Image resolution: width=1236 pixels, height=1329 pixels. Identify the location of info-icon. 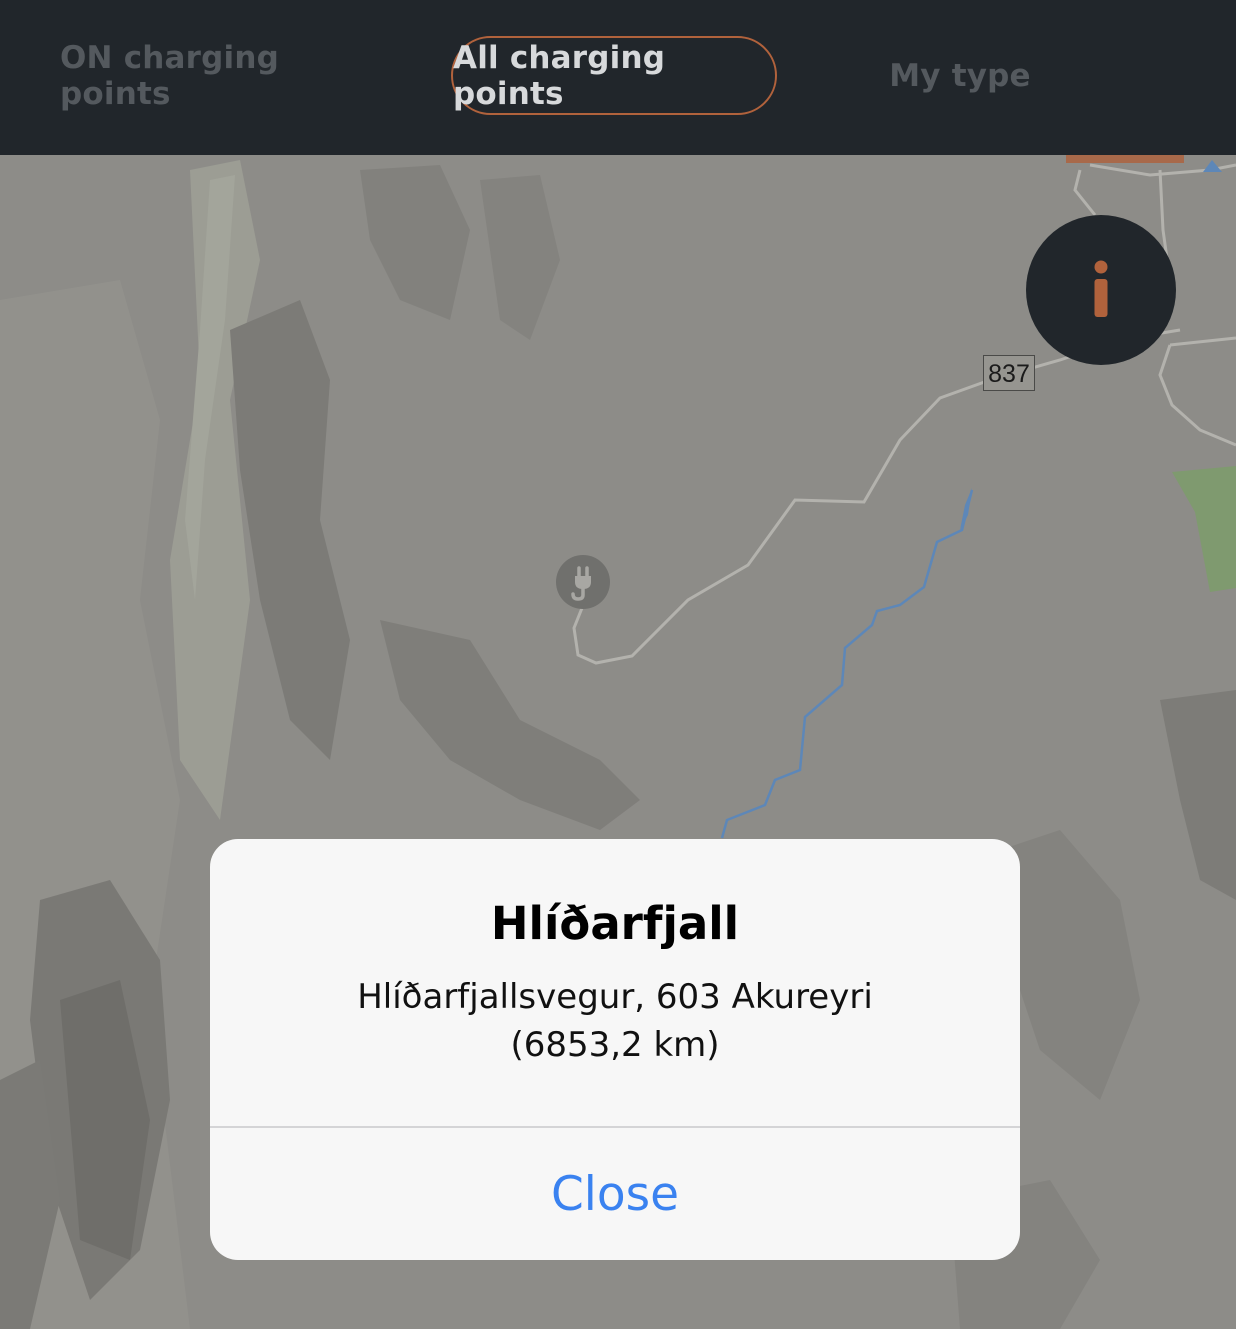
(1101, 288).